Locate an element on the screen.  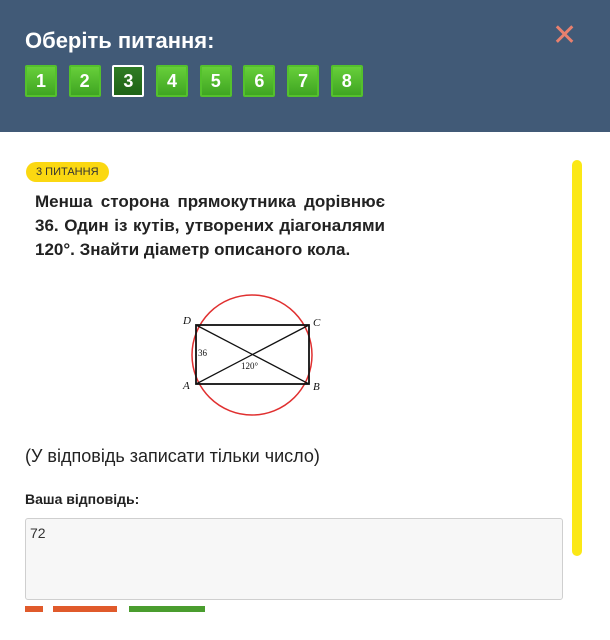
angle-label: 120° is located at coordinates (250, 366).